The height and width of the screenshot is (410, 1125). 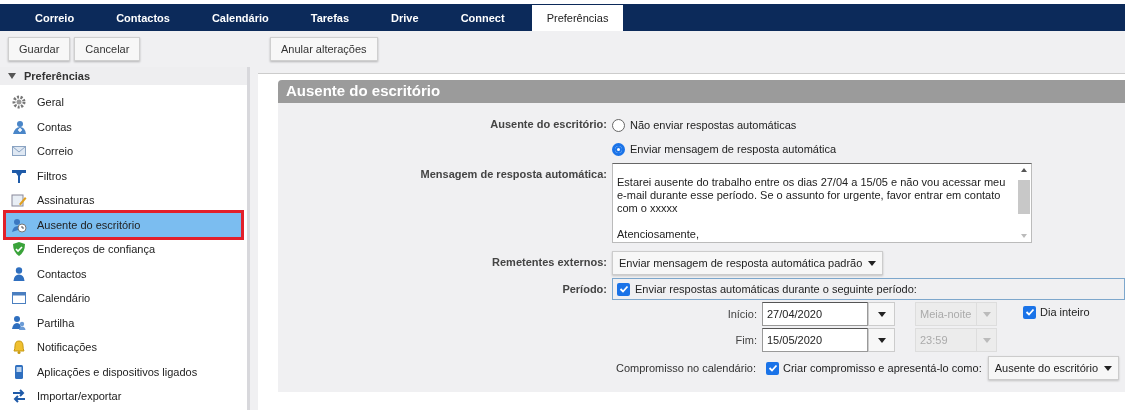 I want to click on field-label: Período:, so click(x=584, y=289).